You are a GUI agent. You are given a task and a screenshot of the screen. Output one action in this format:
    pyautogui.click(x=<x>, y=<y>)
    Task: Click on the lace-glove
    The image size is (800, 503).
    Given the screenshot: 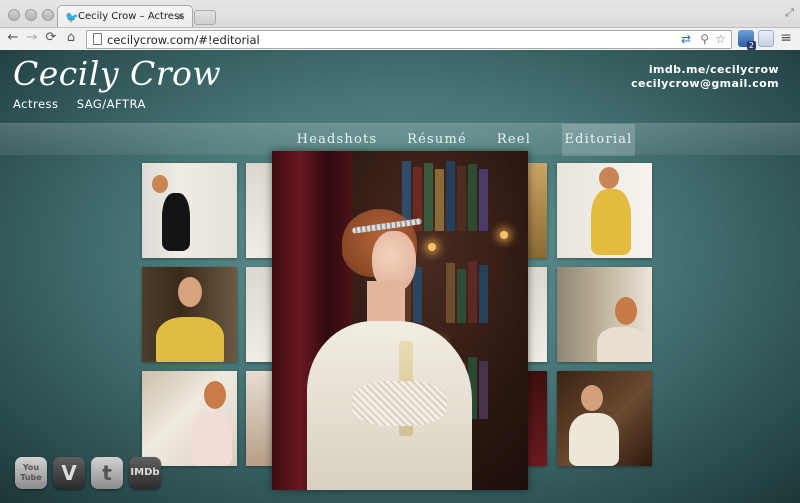 What is the action you would take?
    pyautogui.click(x=399, y=403)
    